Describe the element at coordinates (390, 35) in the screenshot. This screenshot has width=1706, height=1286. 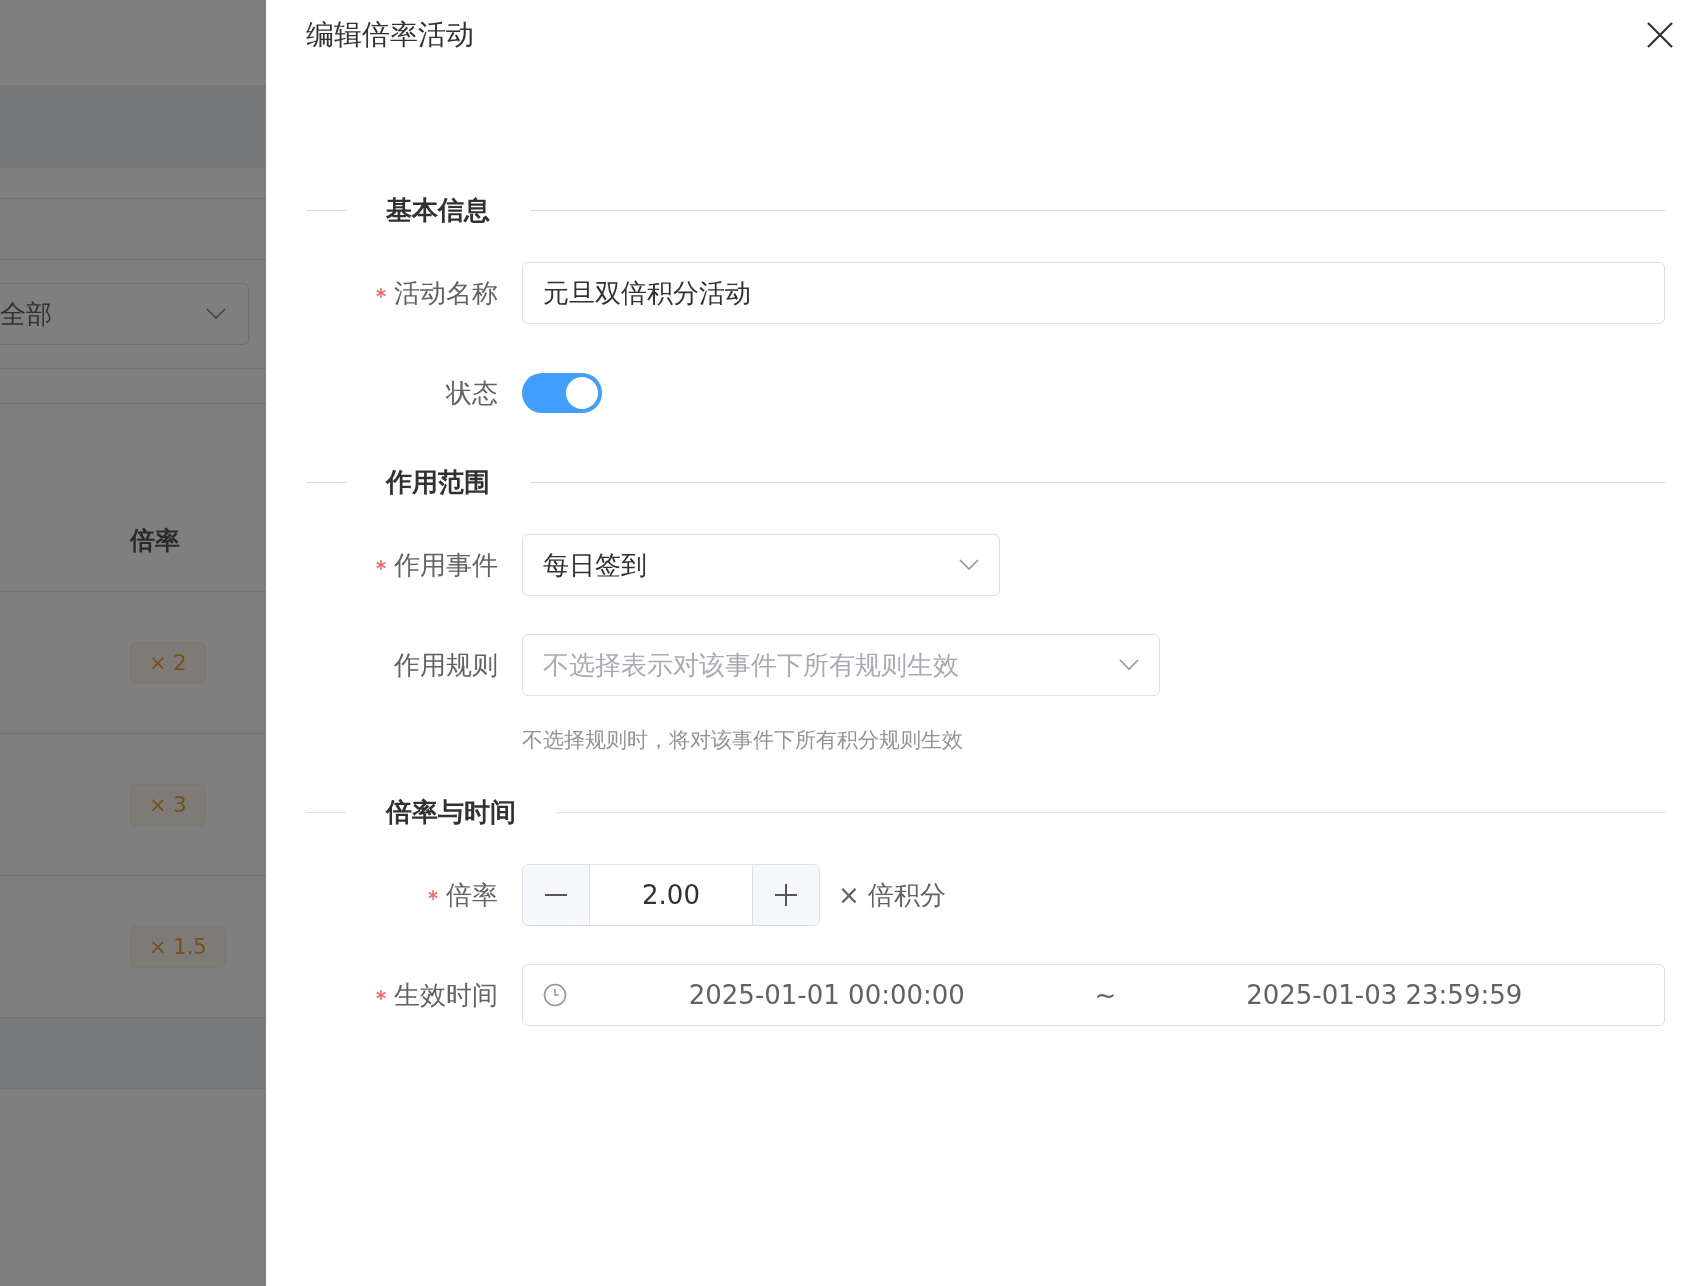
I see `drawer-title: 编辑倍率活动` at that location.